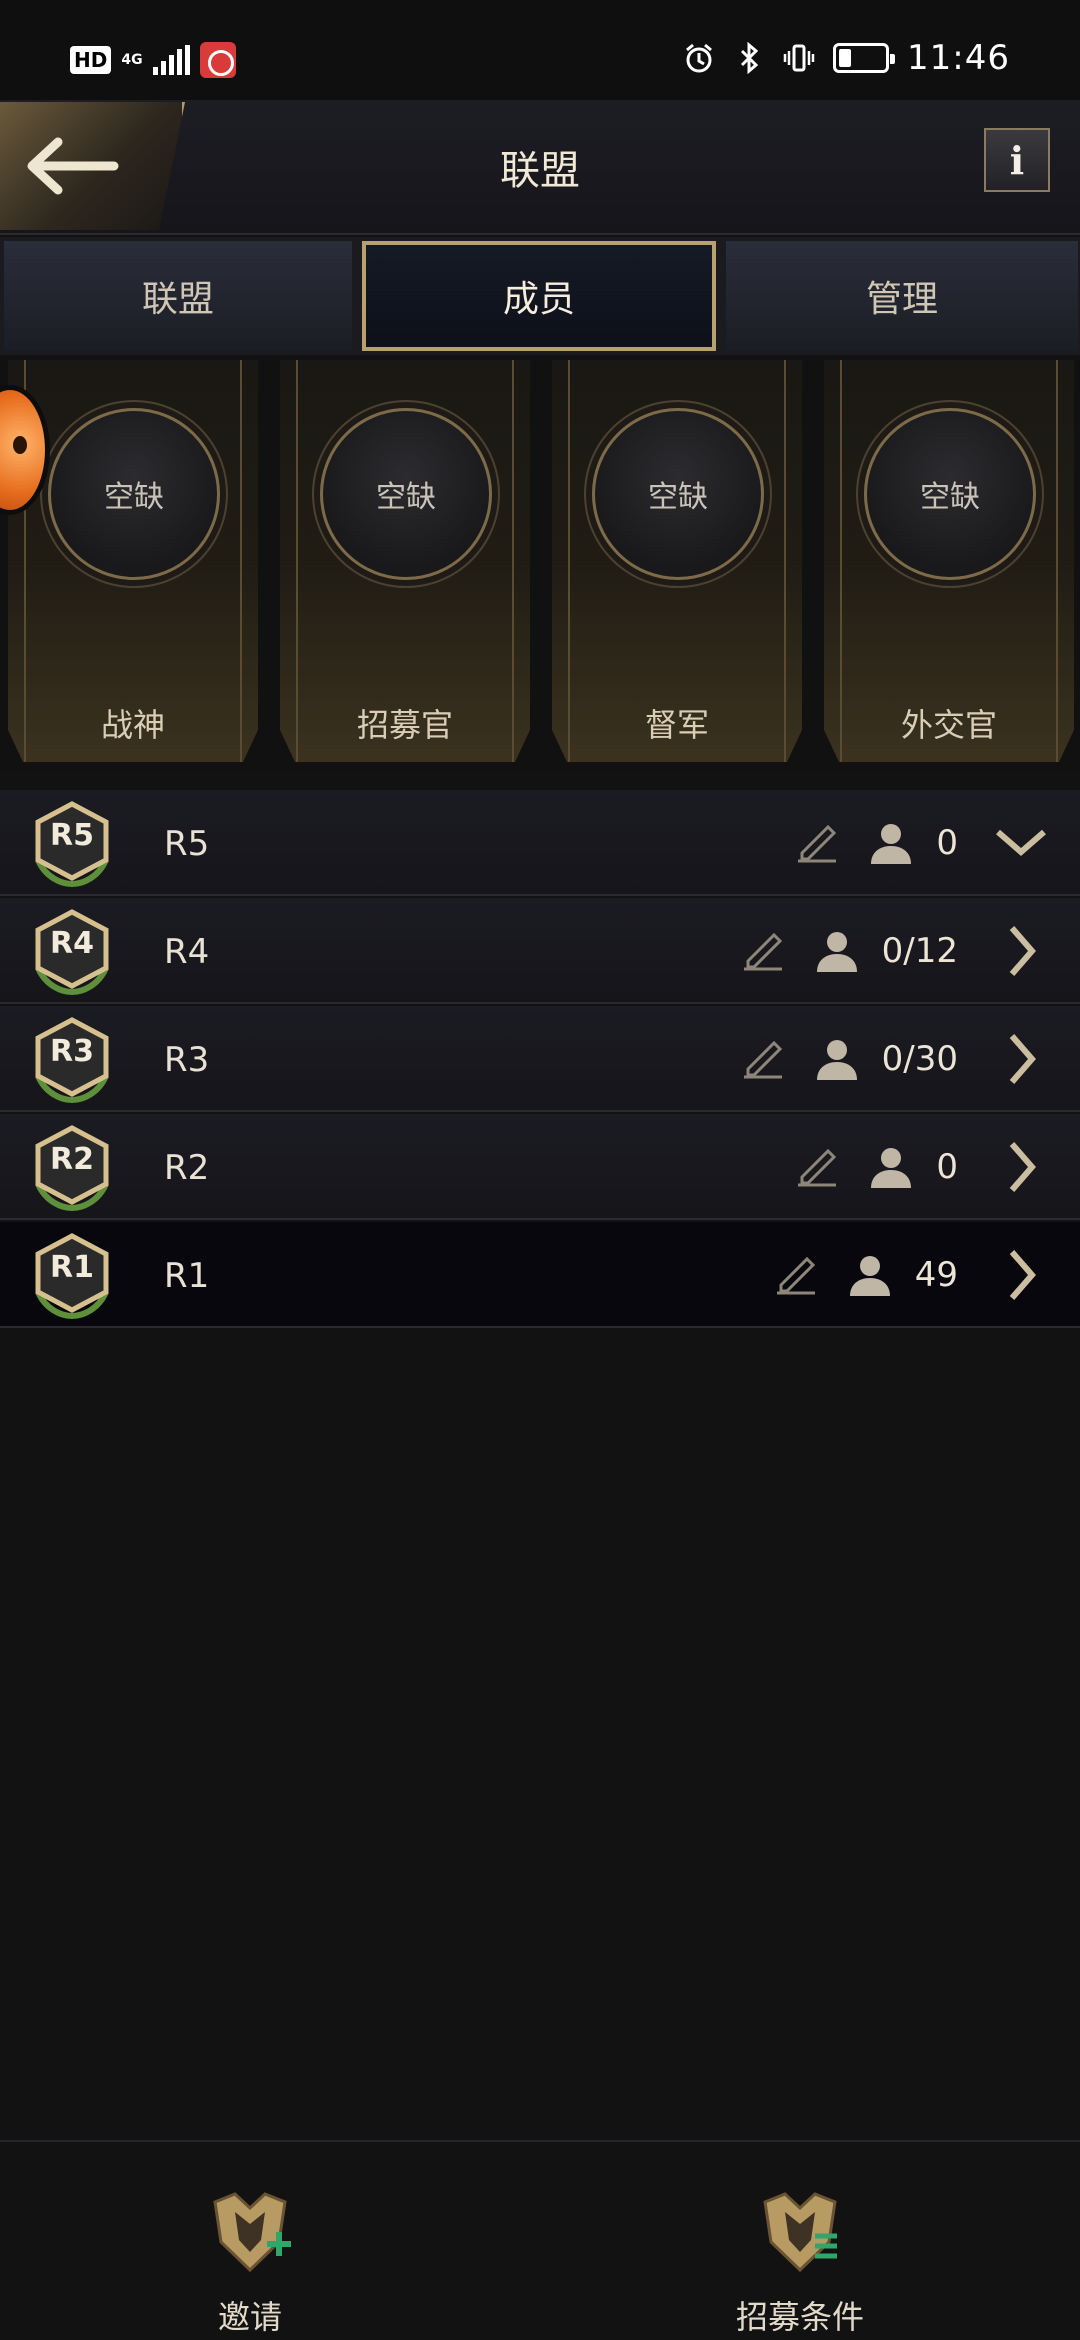 The width and height of the screenshot is (1080, 2340). I want to click on vibrate-icon, so click(799, 58).